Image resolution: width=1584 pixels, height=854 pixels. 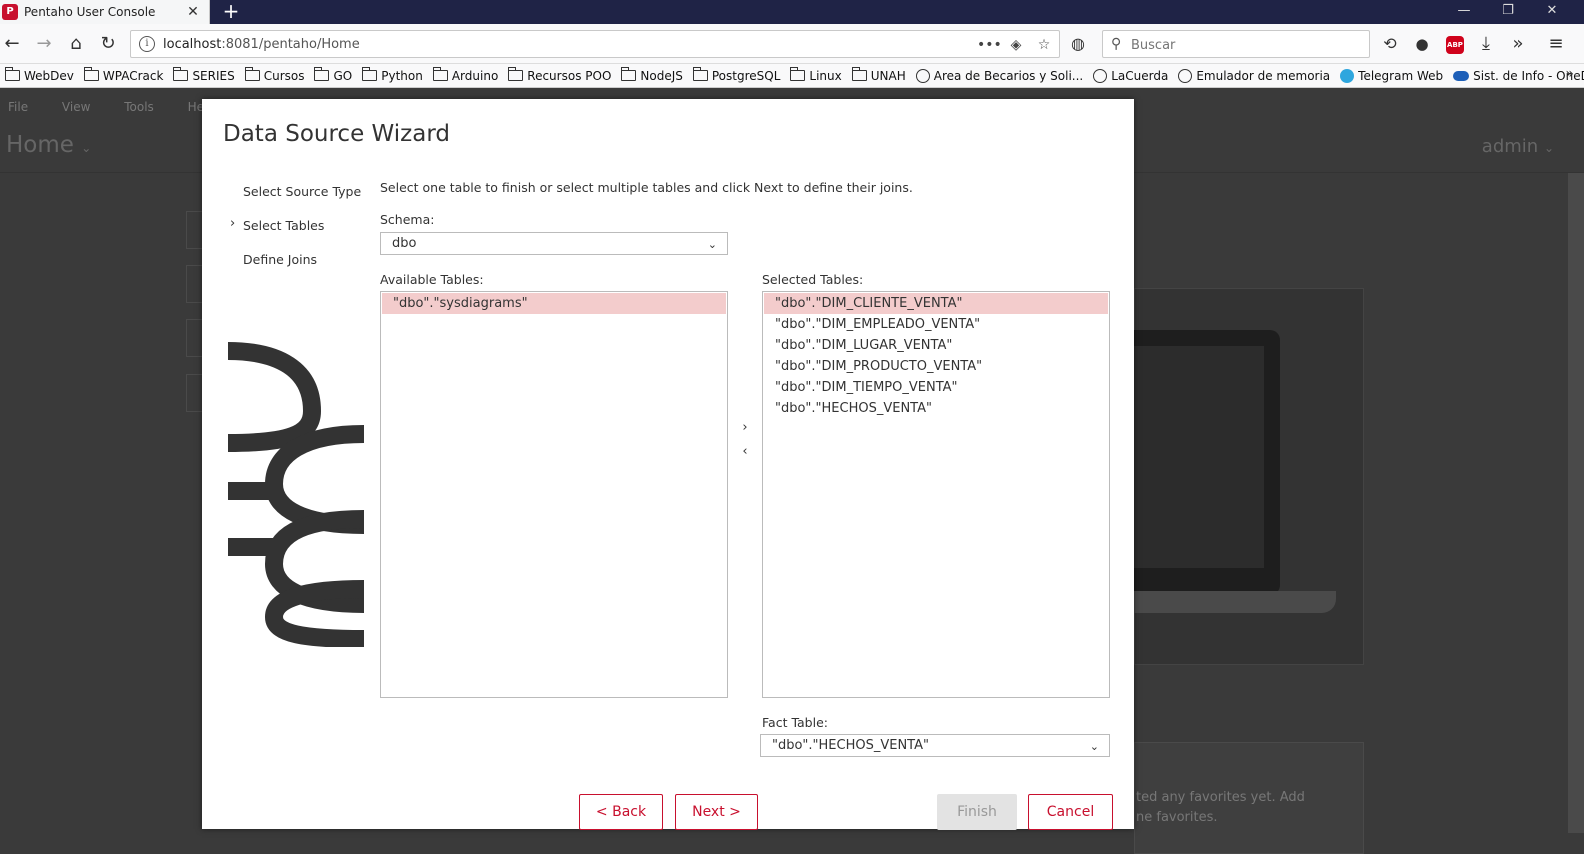 What do you see at coordinates (1254, 75) in the screenshot?
I see `bookmark-item: Emulador de memoria` at bounding box center [1254, 75].